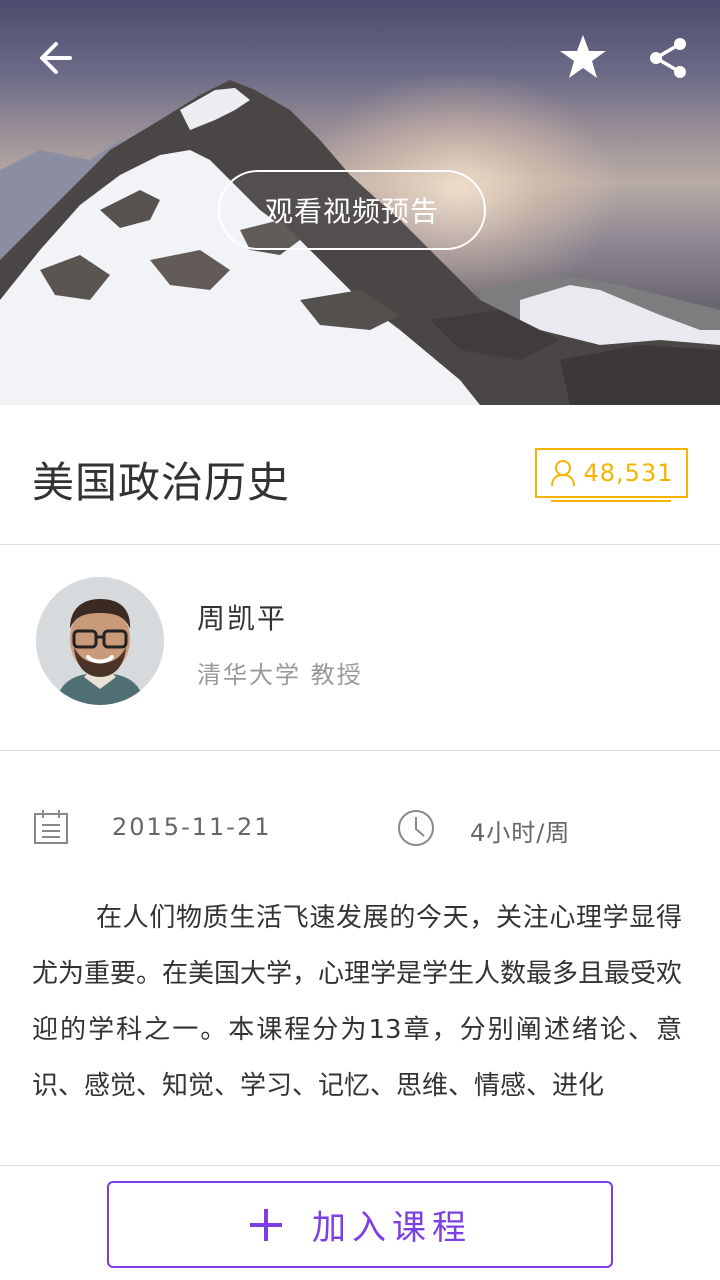 This screenshot has height=1280, width=720. What do you see at coordinates (416, 828) in the screenshot?
I see `clock-icon` at bounding box center [416, 828].